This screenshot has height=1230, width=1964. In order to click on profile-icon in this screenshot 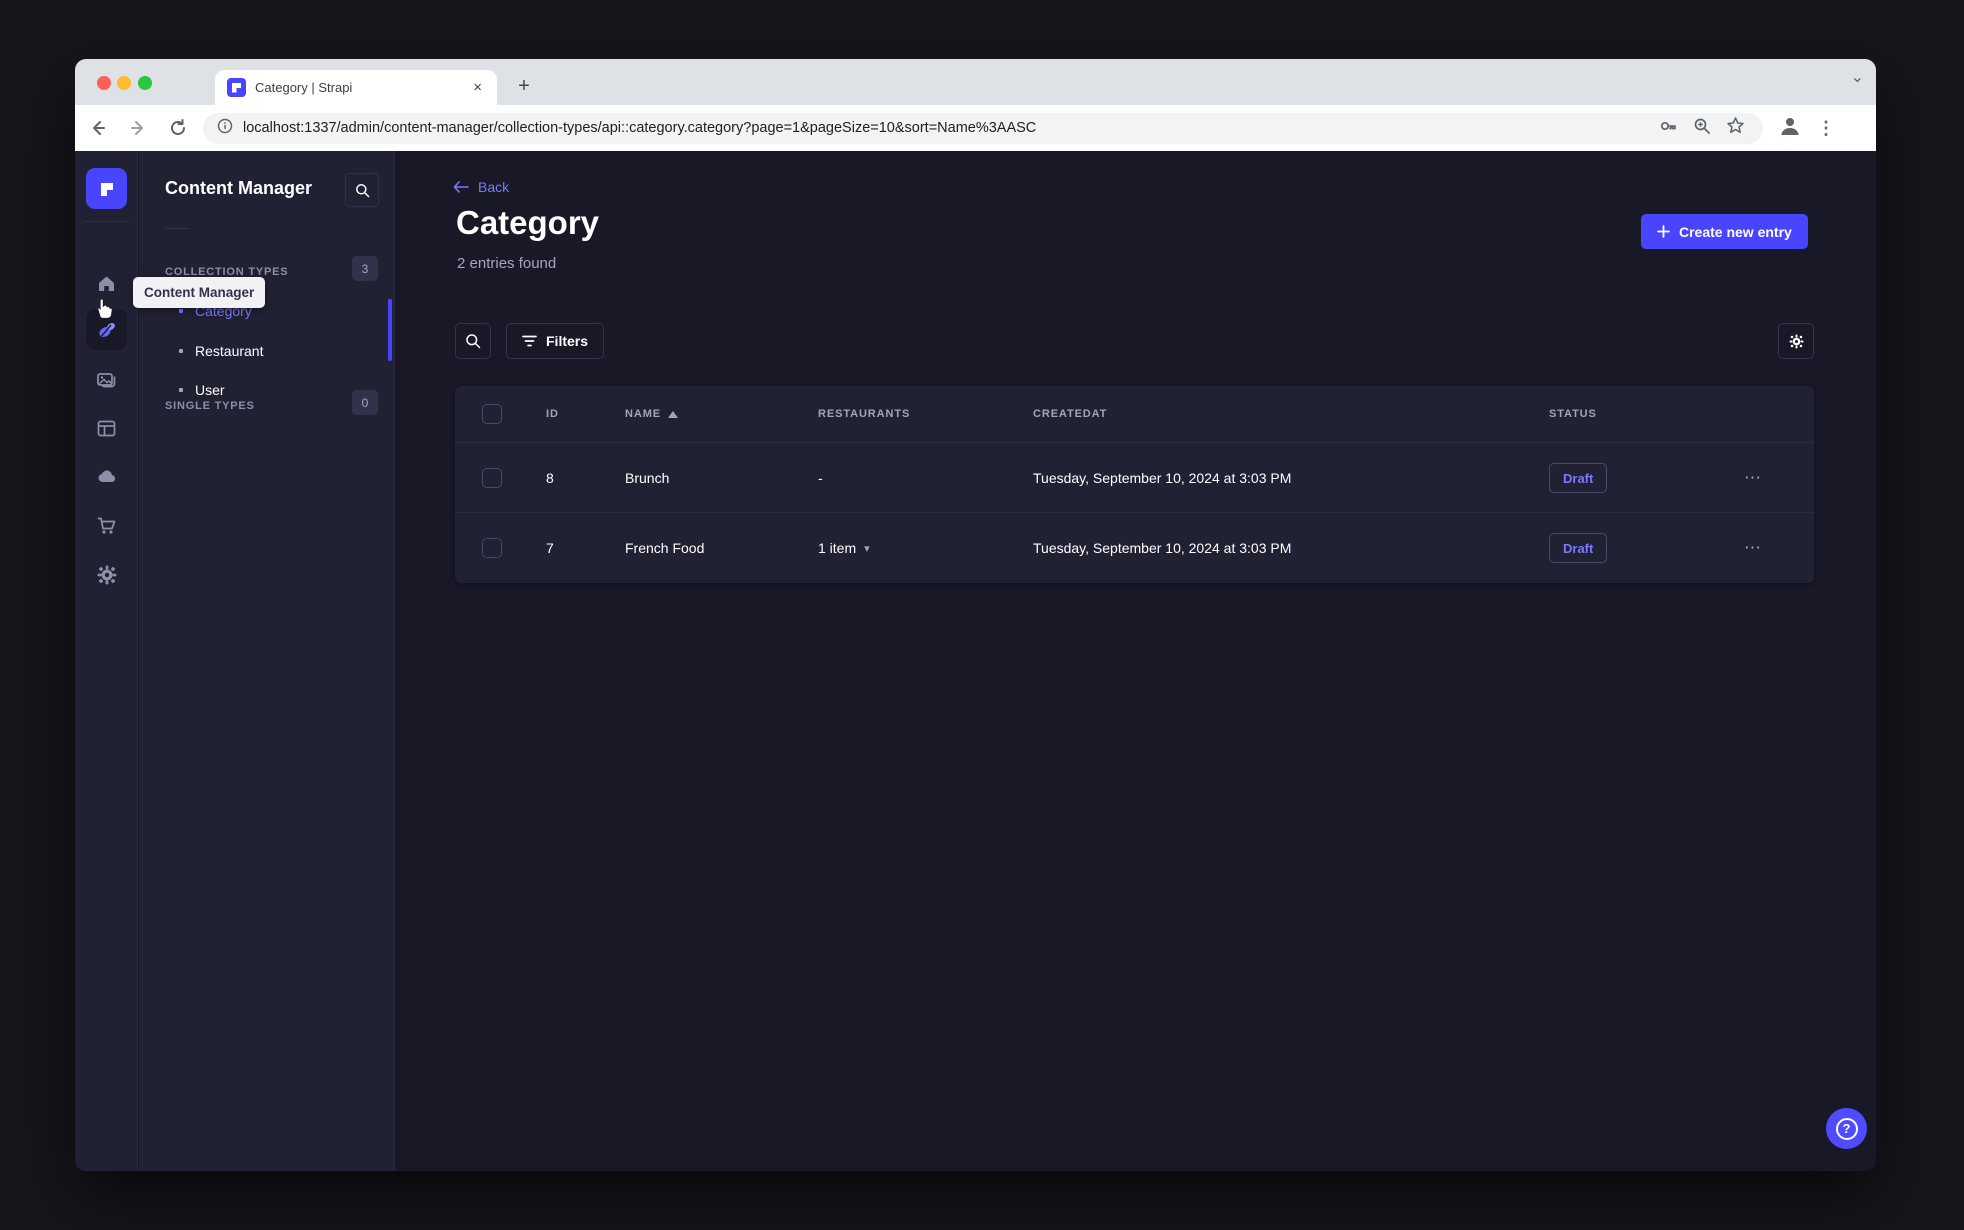, I will do `click(1790, 128)`.